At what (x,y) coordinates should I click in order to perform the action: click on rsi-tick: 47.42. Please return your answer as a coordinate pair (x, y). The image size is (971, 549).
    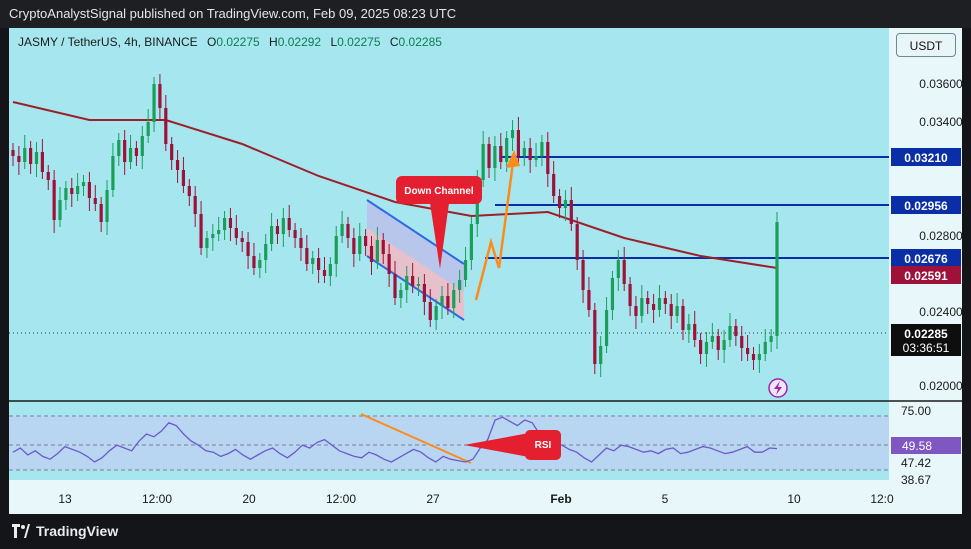
    Looking at the image, I should click on (916, 463).